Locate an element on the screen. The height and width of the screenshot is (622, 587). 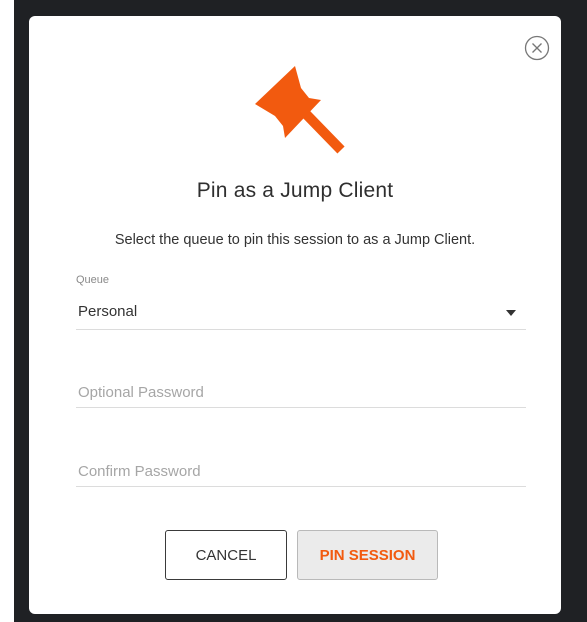
queue-selected-value: Personal is located at coordinates (108, 311).